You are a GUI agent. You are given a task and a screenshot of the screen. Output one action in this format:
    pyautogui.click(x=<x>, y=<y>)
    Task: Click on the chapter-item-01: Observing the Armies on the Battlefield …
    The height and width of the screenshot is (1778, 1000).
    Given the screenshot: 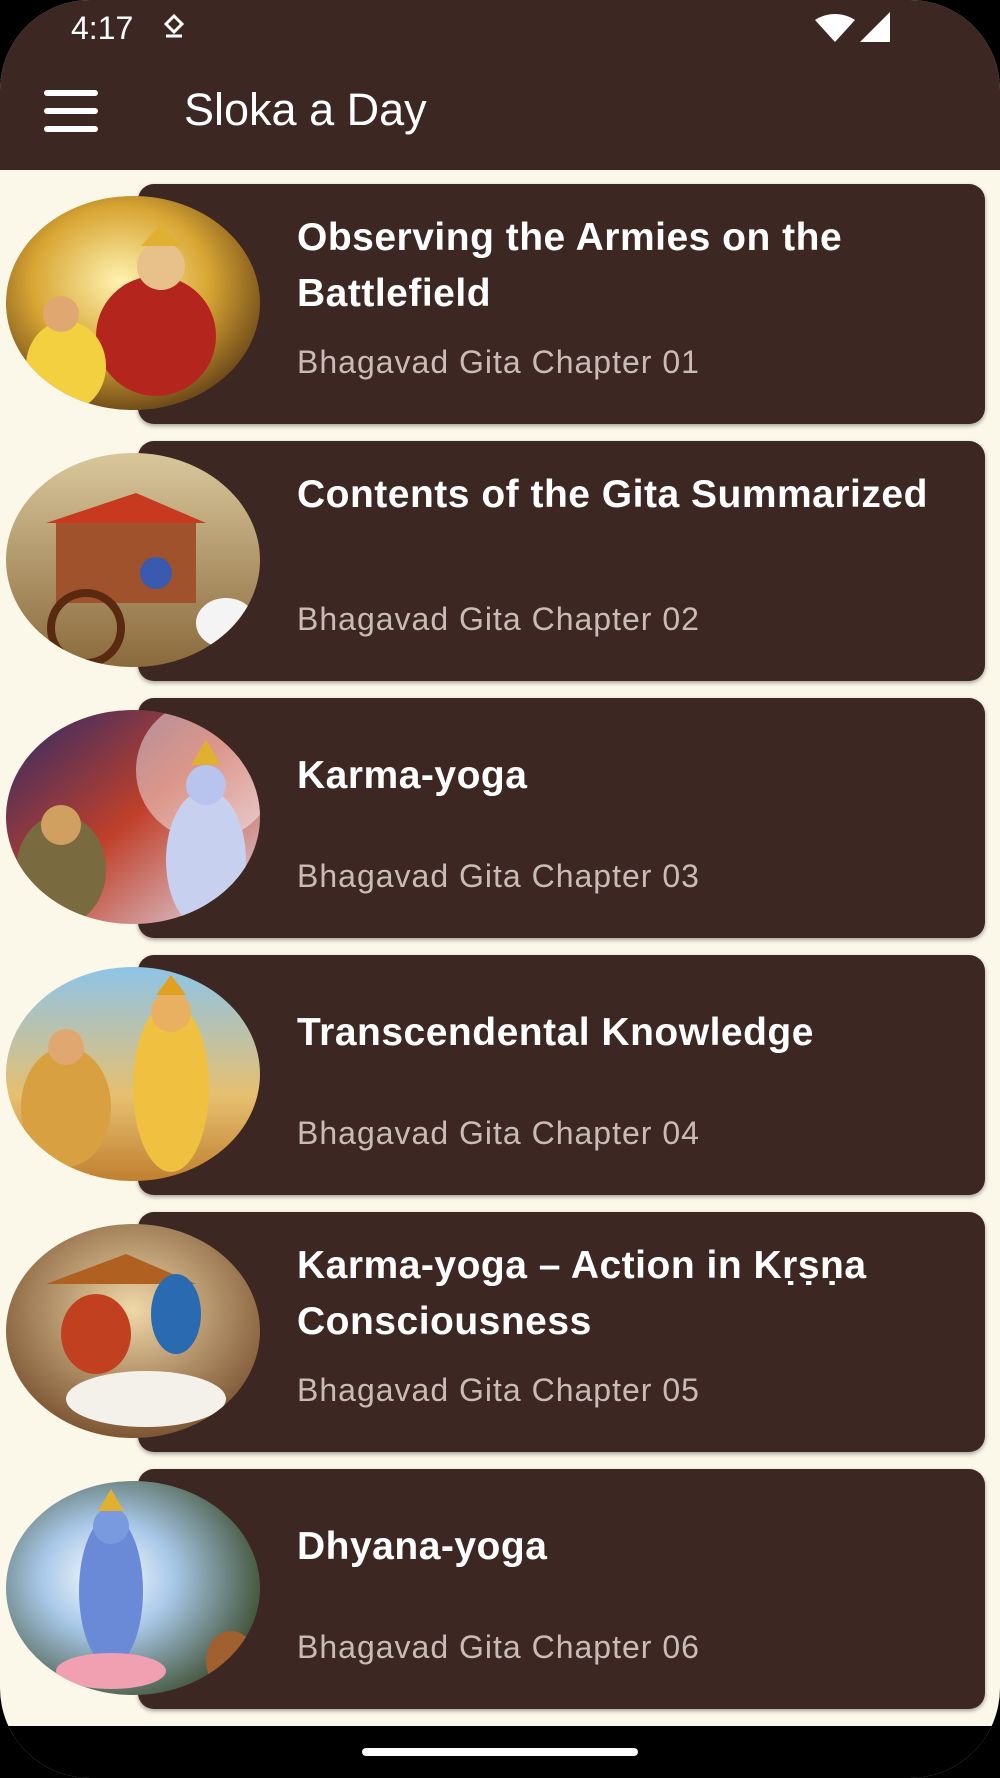 What is the action you would take?
    pyautogui.click(x=500, y=304)
    